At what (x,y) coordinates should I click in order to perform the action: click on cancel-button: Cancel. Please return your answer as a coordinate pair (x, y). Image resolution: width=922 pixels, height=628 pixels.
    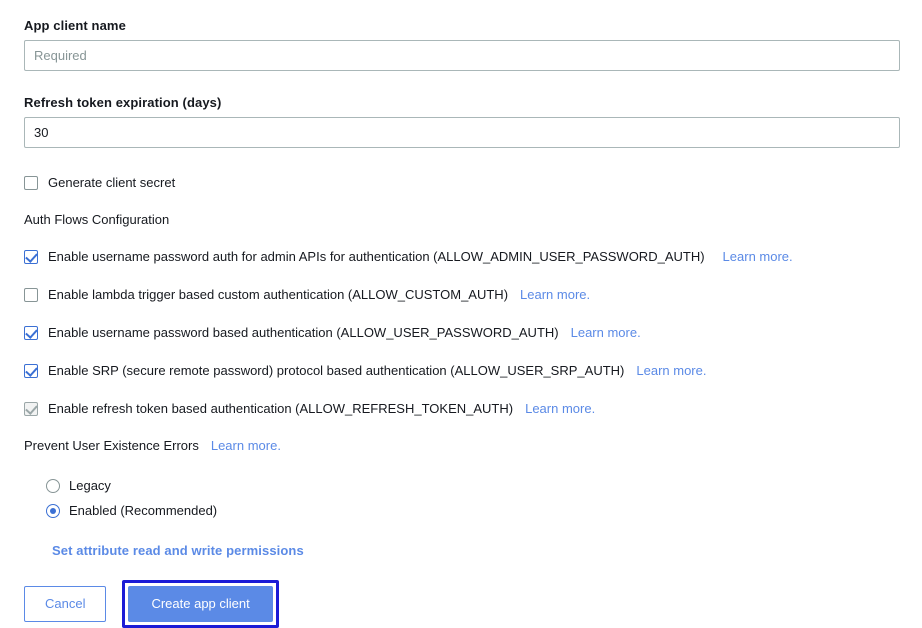
    Looking at the image, I should click on (65, 604).